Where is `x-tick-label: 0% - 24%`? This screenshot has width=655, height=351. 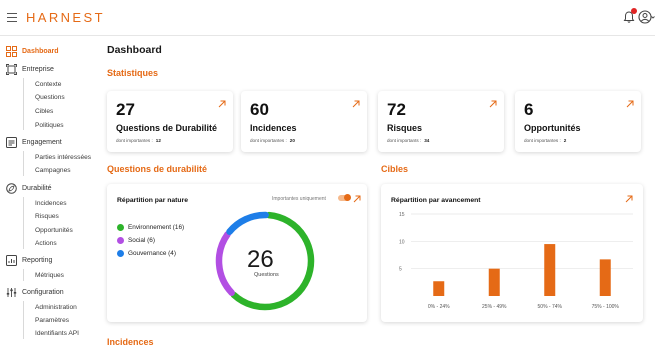 x-tick-label: 0% - 24% is located at coordinates (439, 307).